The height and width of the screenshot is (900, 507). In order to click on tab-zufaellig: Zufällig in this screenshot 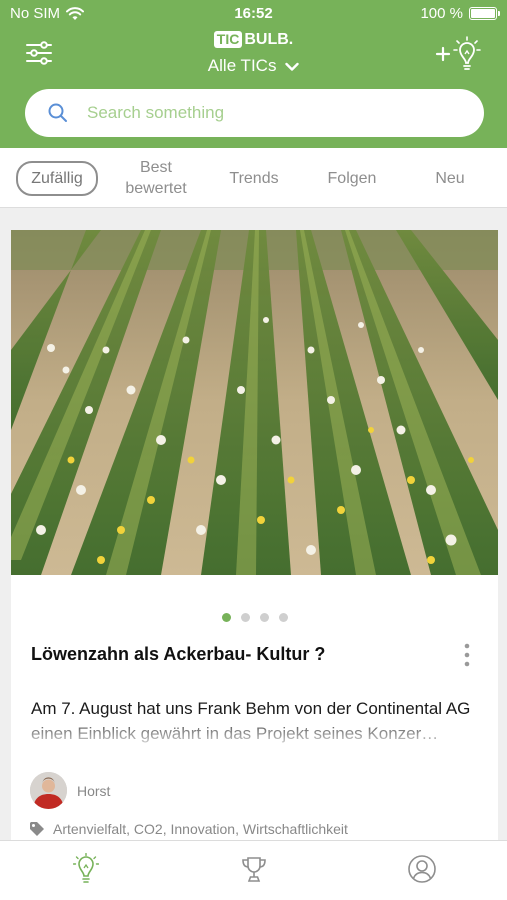, I will do `click(57, 178)`.